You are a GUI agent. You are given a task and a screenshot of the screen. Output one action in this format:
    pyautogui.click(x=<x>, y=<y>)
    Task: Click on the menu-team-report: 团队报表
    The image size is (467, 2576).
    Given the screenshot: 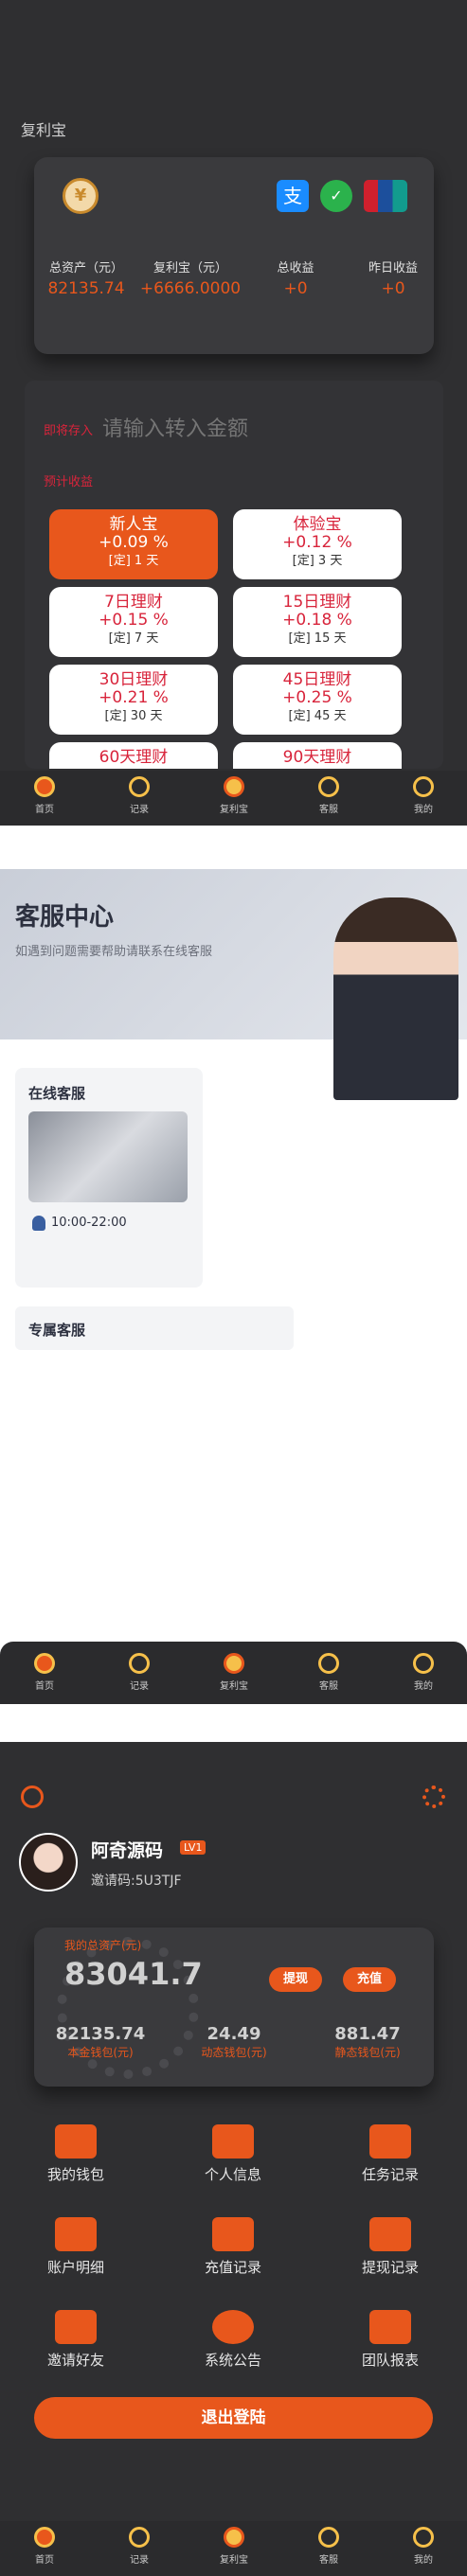 What is the action you would take?
    pyautogui.click(x=390, y=2340)
    